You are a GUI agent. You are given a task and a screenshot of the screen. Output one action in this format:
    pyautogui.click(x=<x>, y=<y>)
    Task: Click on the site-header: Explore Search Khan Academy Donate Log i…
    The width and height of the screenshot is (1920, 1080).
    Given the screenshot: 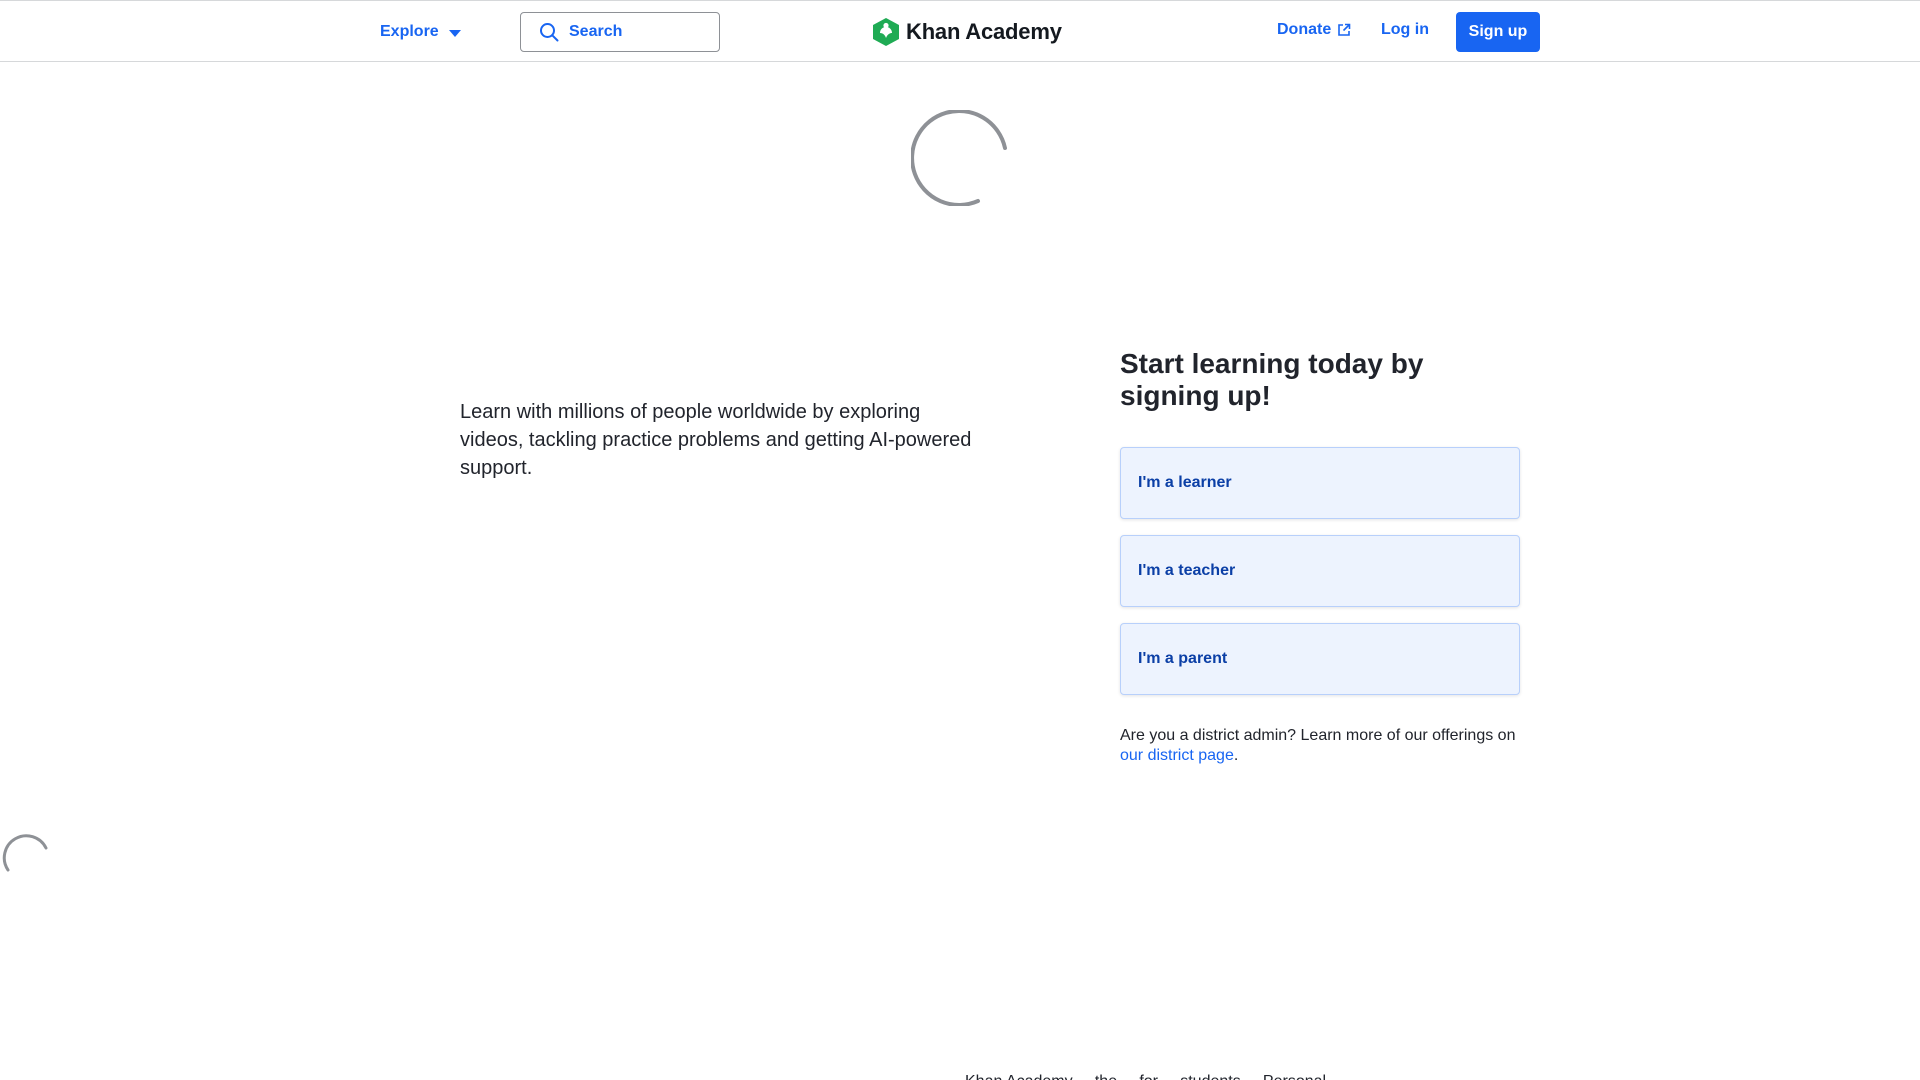 What is the action you would take?
    pyautogui.click(x=960, y=31)
    